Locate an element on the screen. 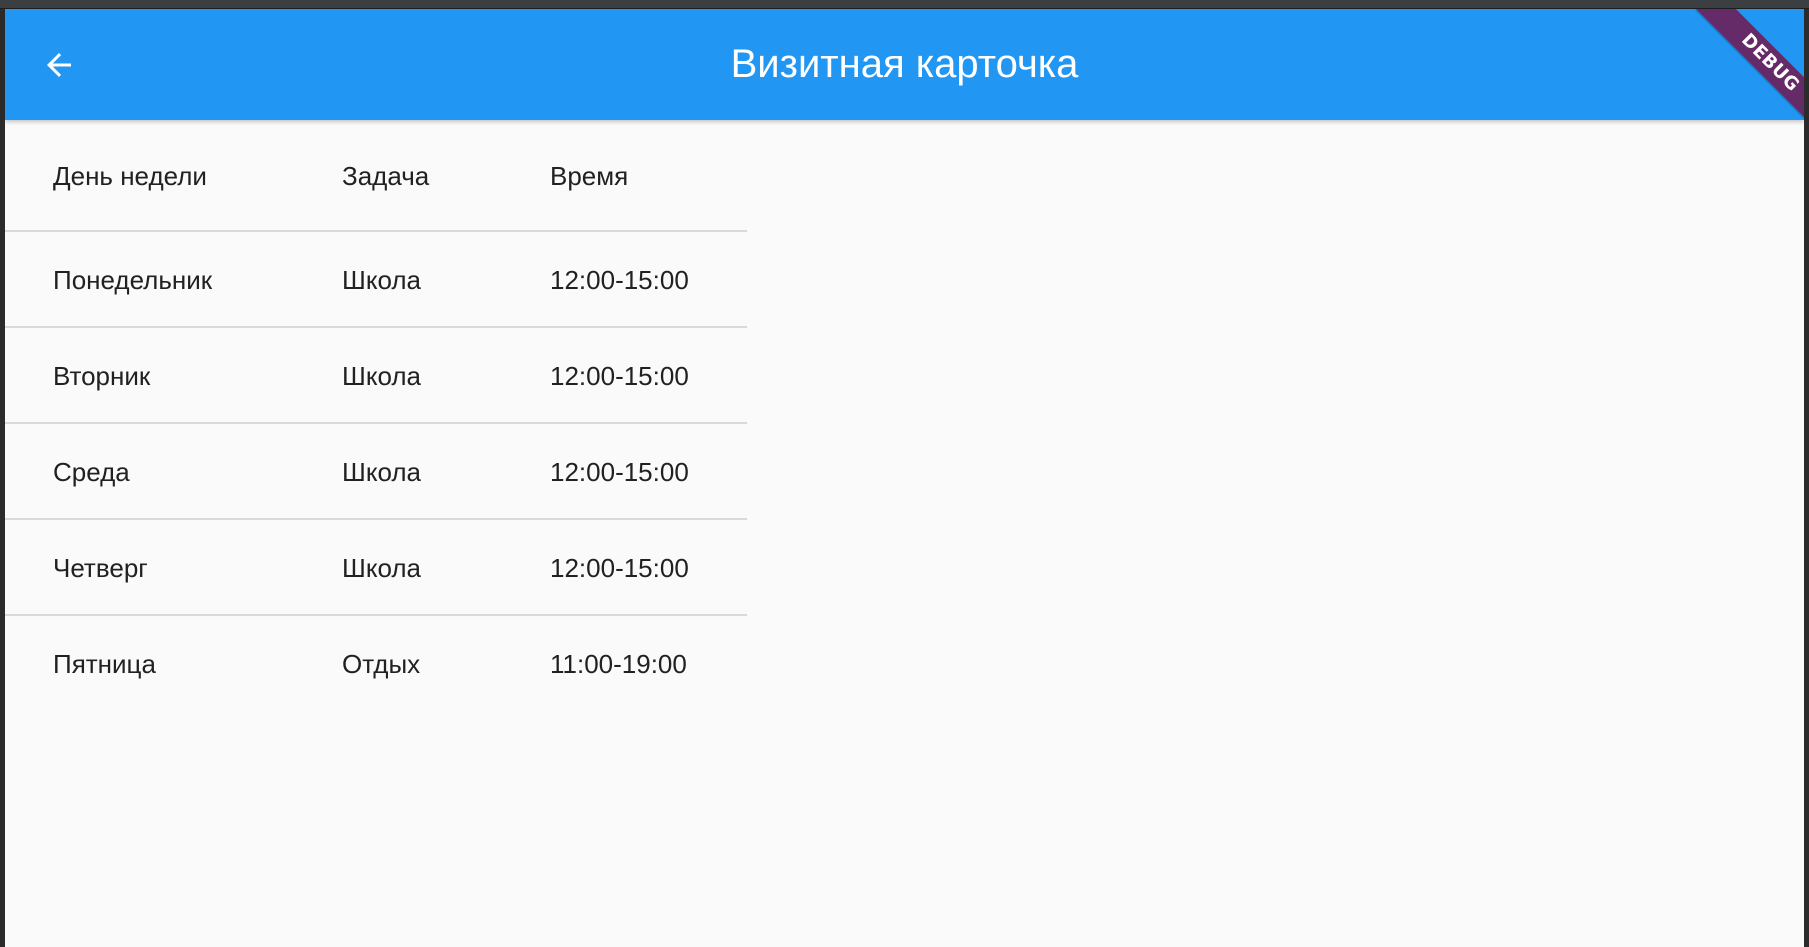  app-bar: Визитная карточка is located at coordinates (904, 64).